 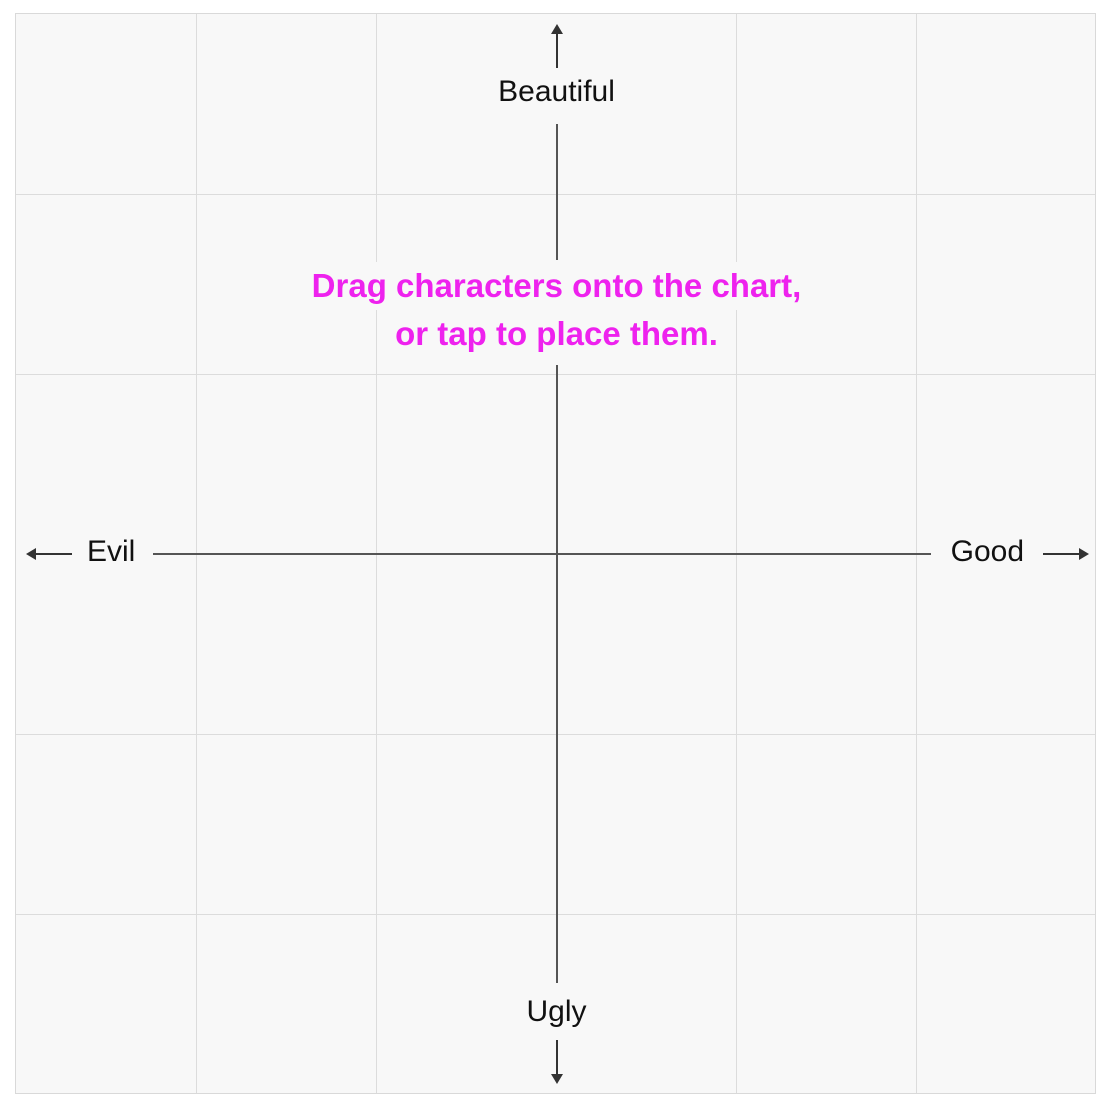 What do you see at coordinates (542, 554) in the screenshot?
I see `horizontal-axis` at bounding box center [542, 554].